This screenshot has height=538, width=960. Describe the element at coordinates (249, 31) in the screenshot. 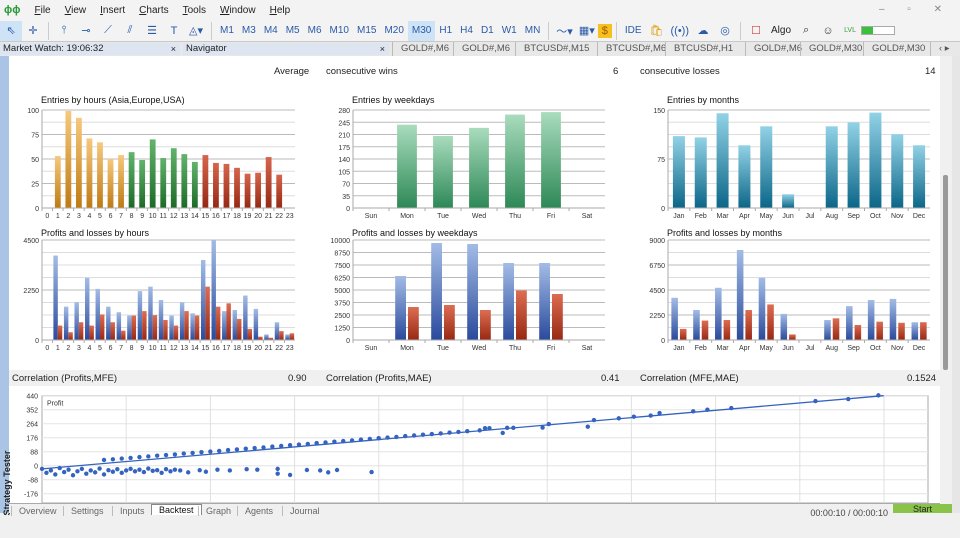

I see `timeframe-m3: M3` at that location.